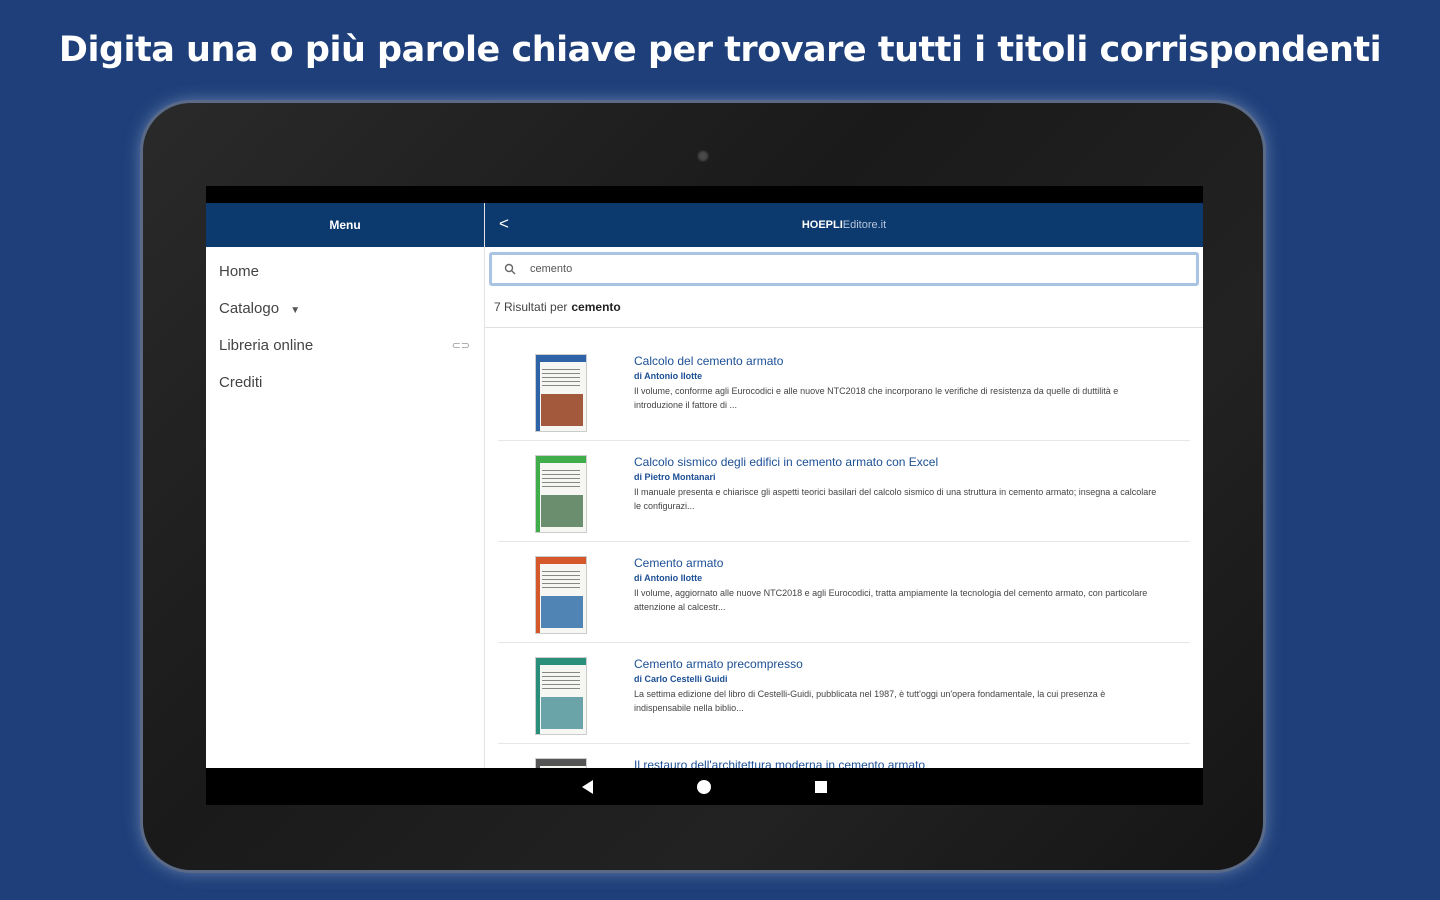  What do you see at coordinates (266, 345) in the screenshot?
I see `sidebar-item-label: Libreria online` at bounding box center [266, 345].